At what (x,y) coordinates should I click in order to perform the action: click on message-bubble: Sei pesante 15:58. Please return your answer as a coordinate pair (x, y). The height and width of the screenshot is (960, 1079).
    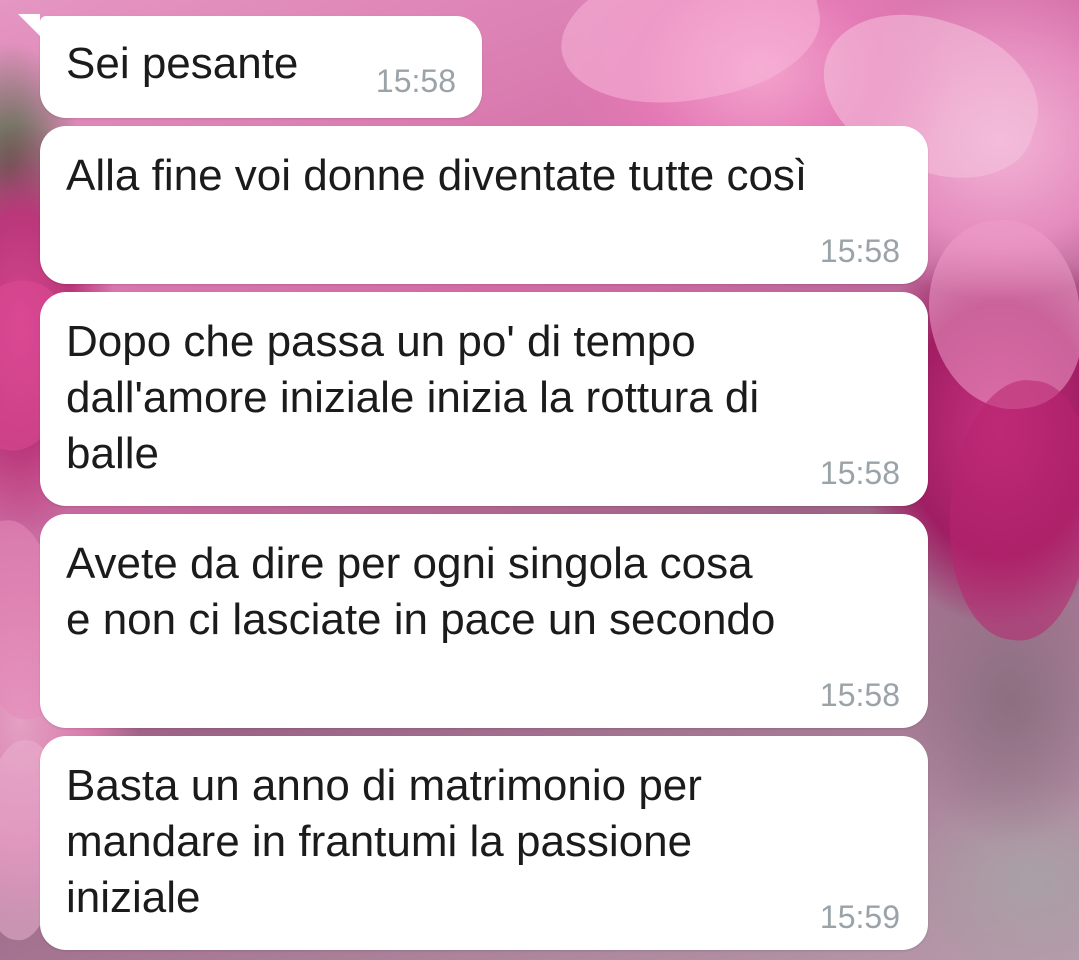
    Looking at the image, I should click on (261, 67).